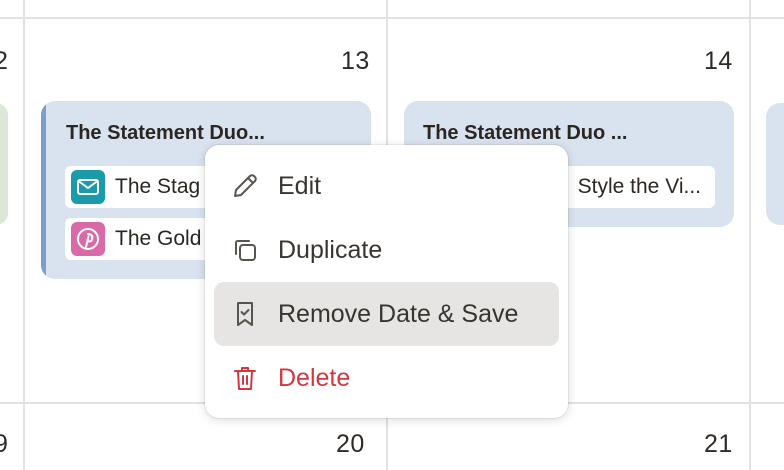  What do you see at coordinates (330, 249) in the screenshot?
I see `menu-item-label: Duplicate` at bounding box center [330, 249].